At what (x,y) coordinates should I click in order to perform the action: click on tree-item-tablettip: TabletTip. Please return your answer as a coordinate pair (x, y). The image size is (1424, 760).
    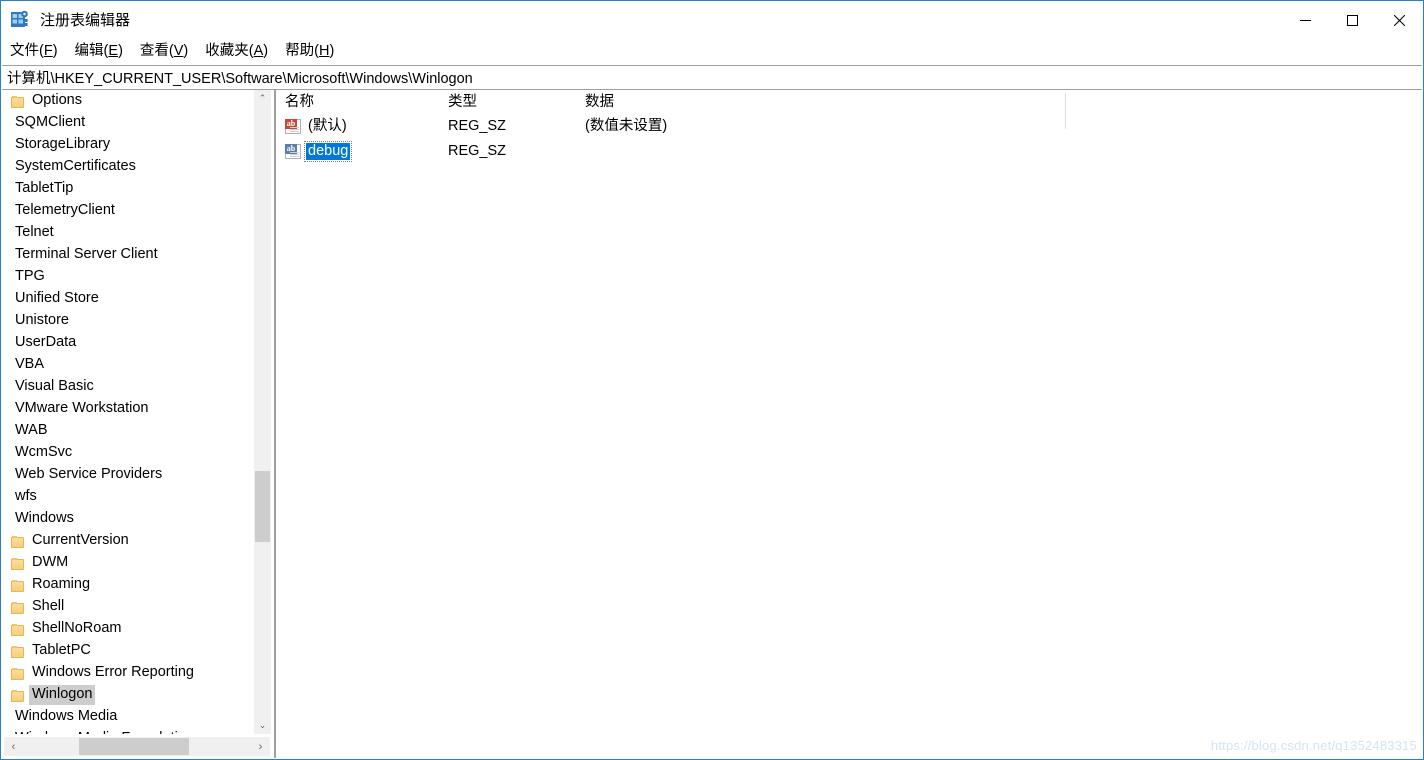
    Looking at the image, I should click on (125, 189).